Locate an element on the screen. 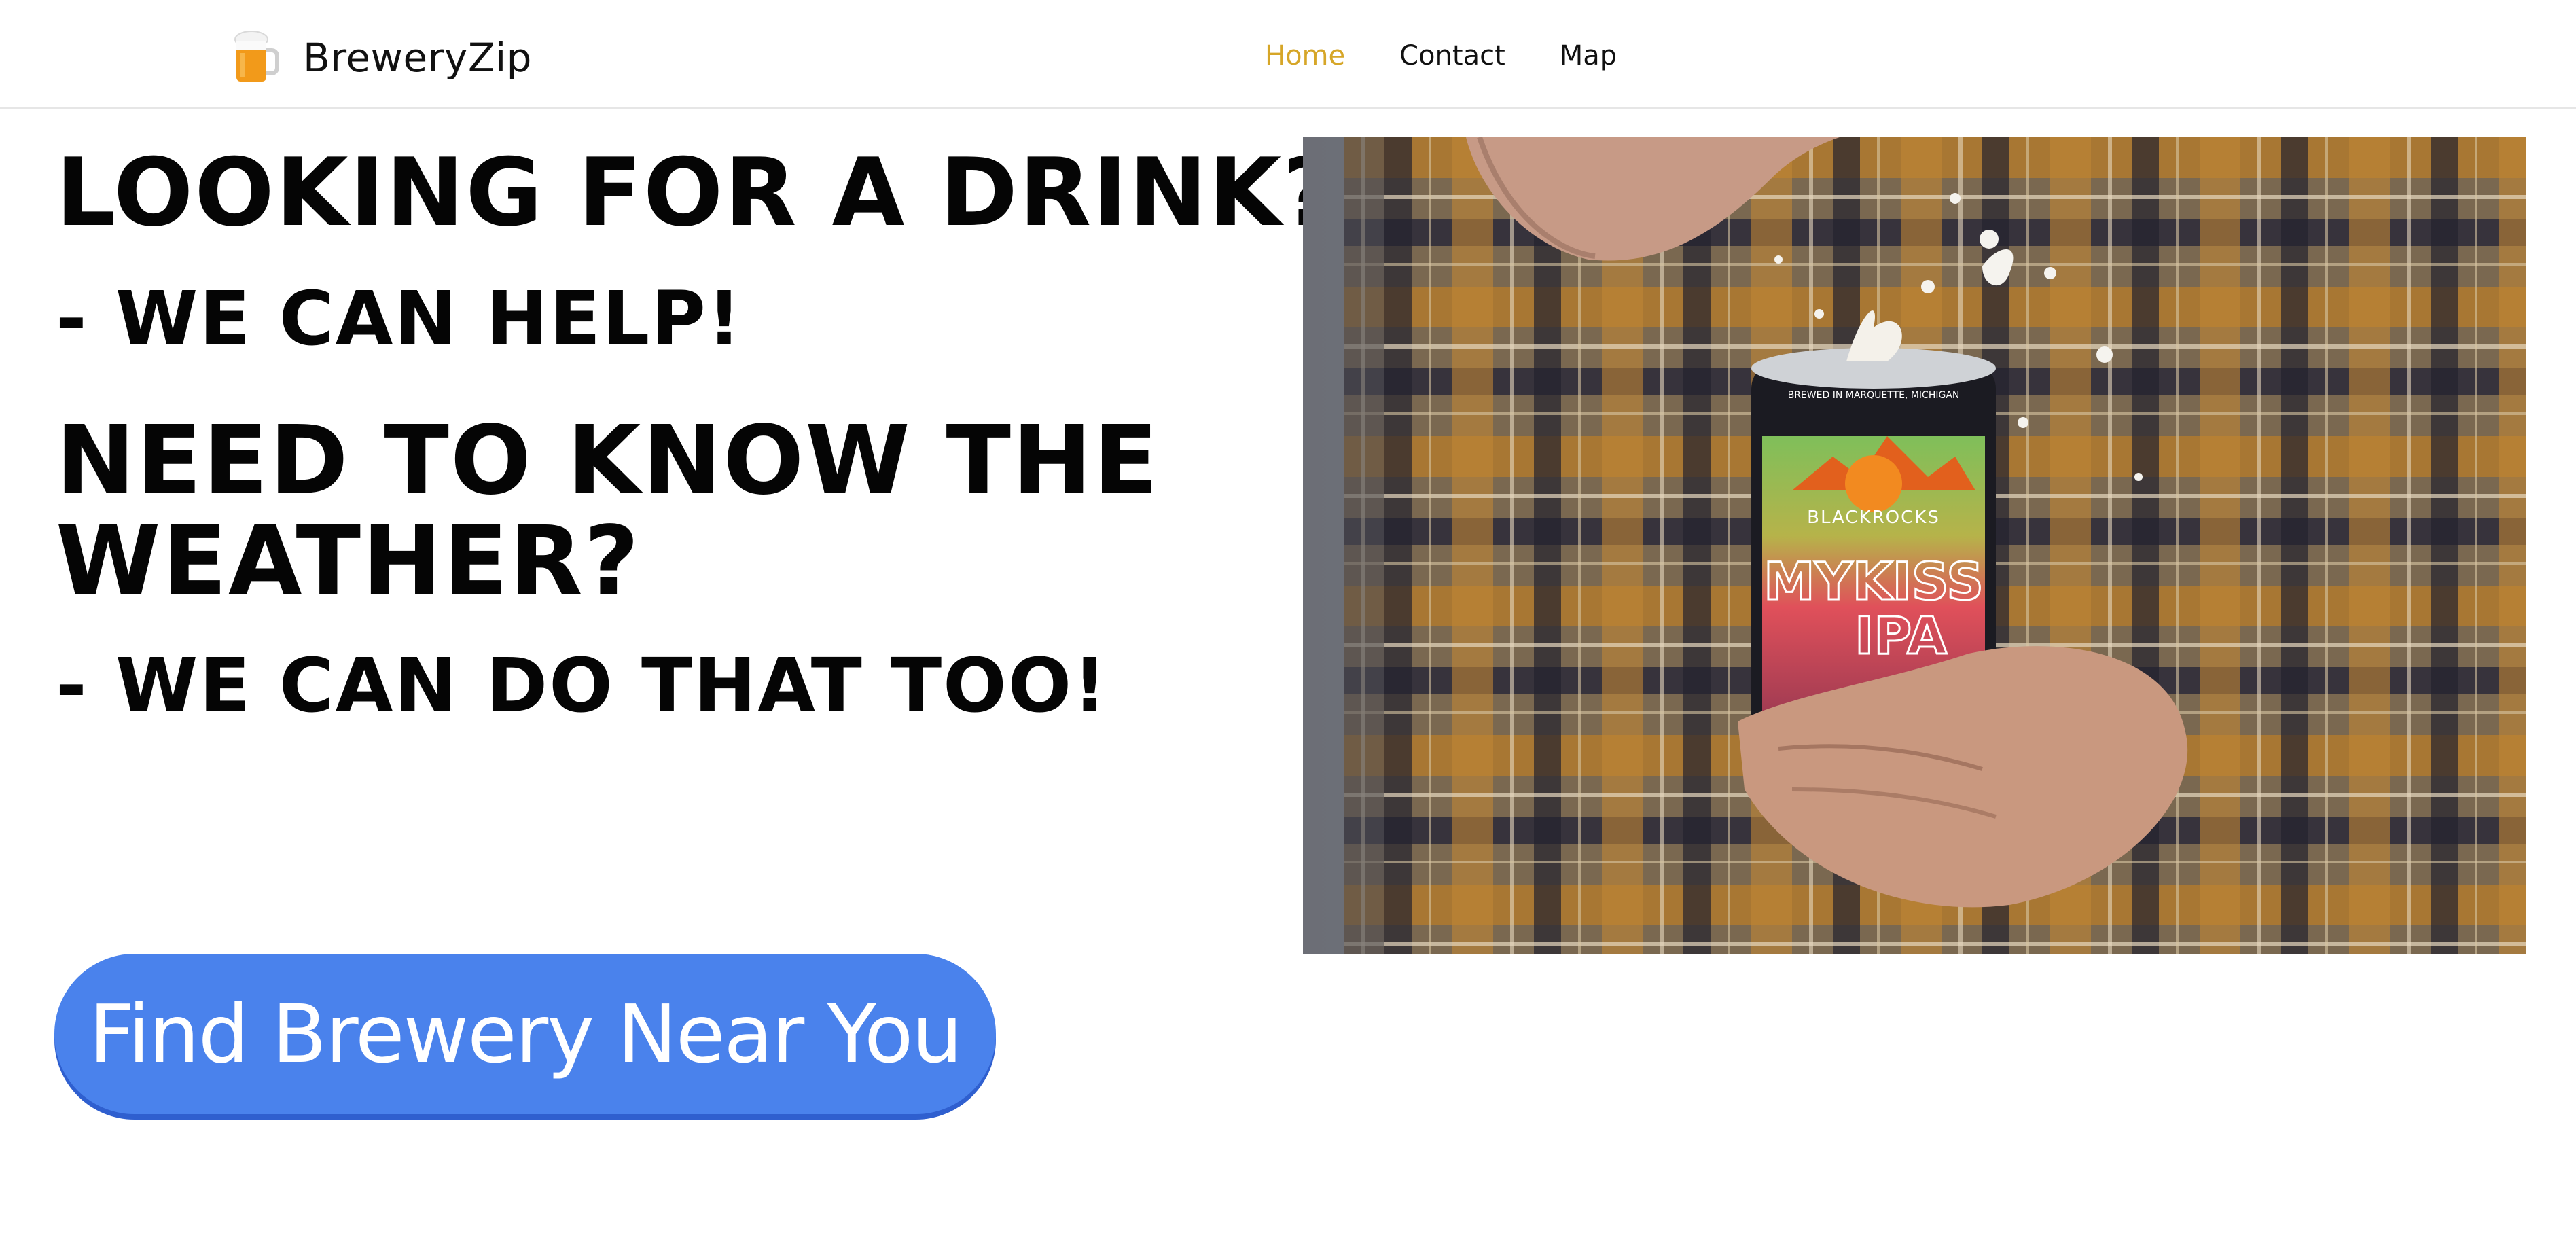 This screenshot has width=2576, height=1250. beer-mug-icon is located at coordinates (256, 56).